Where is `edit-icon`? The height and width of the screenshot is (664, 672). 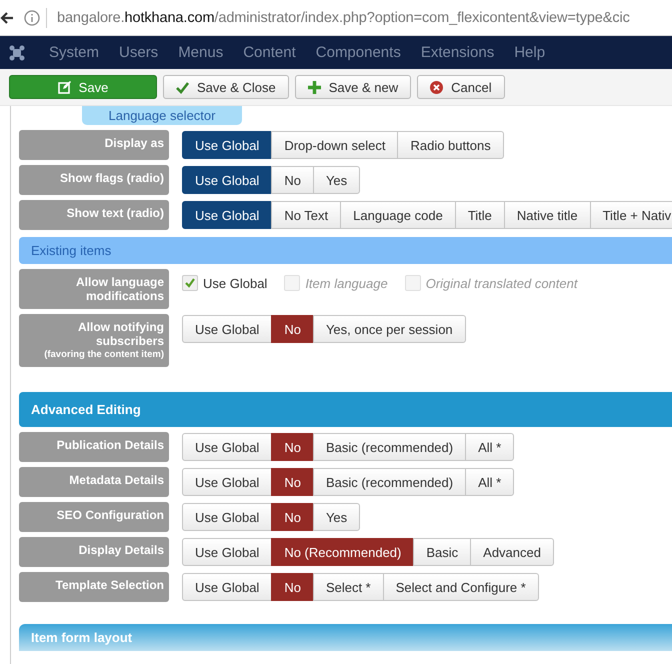
edit-icon is located at coordinates (64, 87).